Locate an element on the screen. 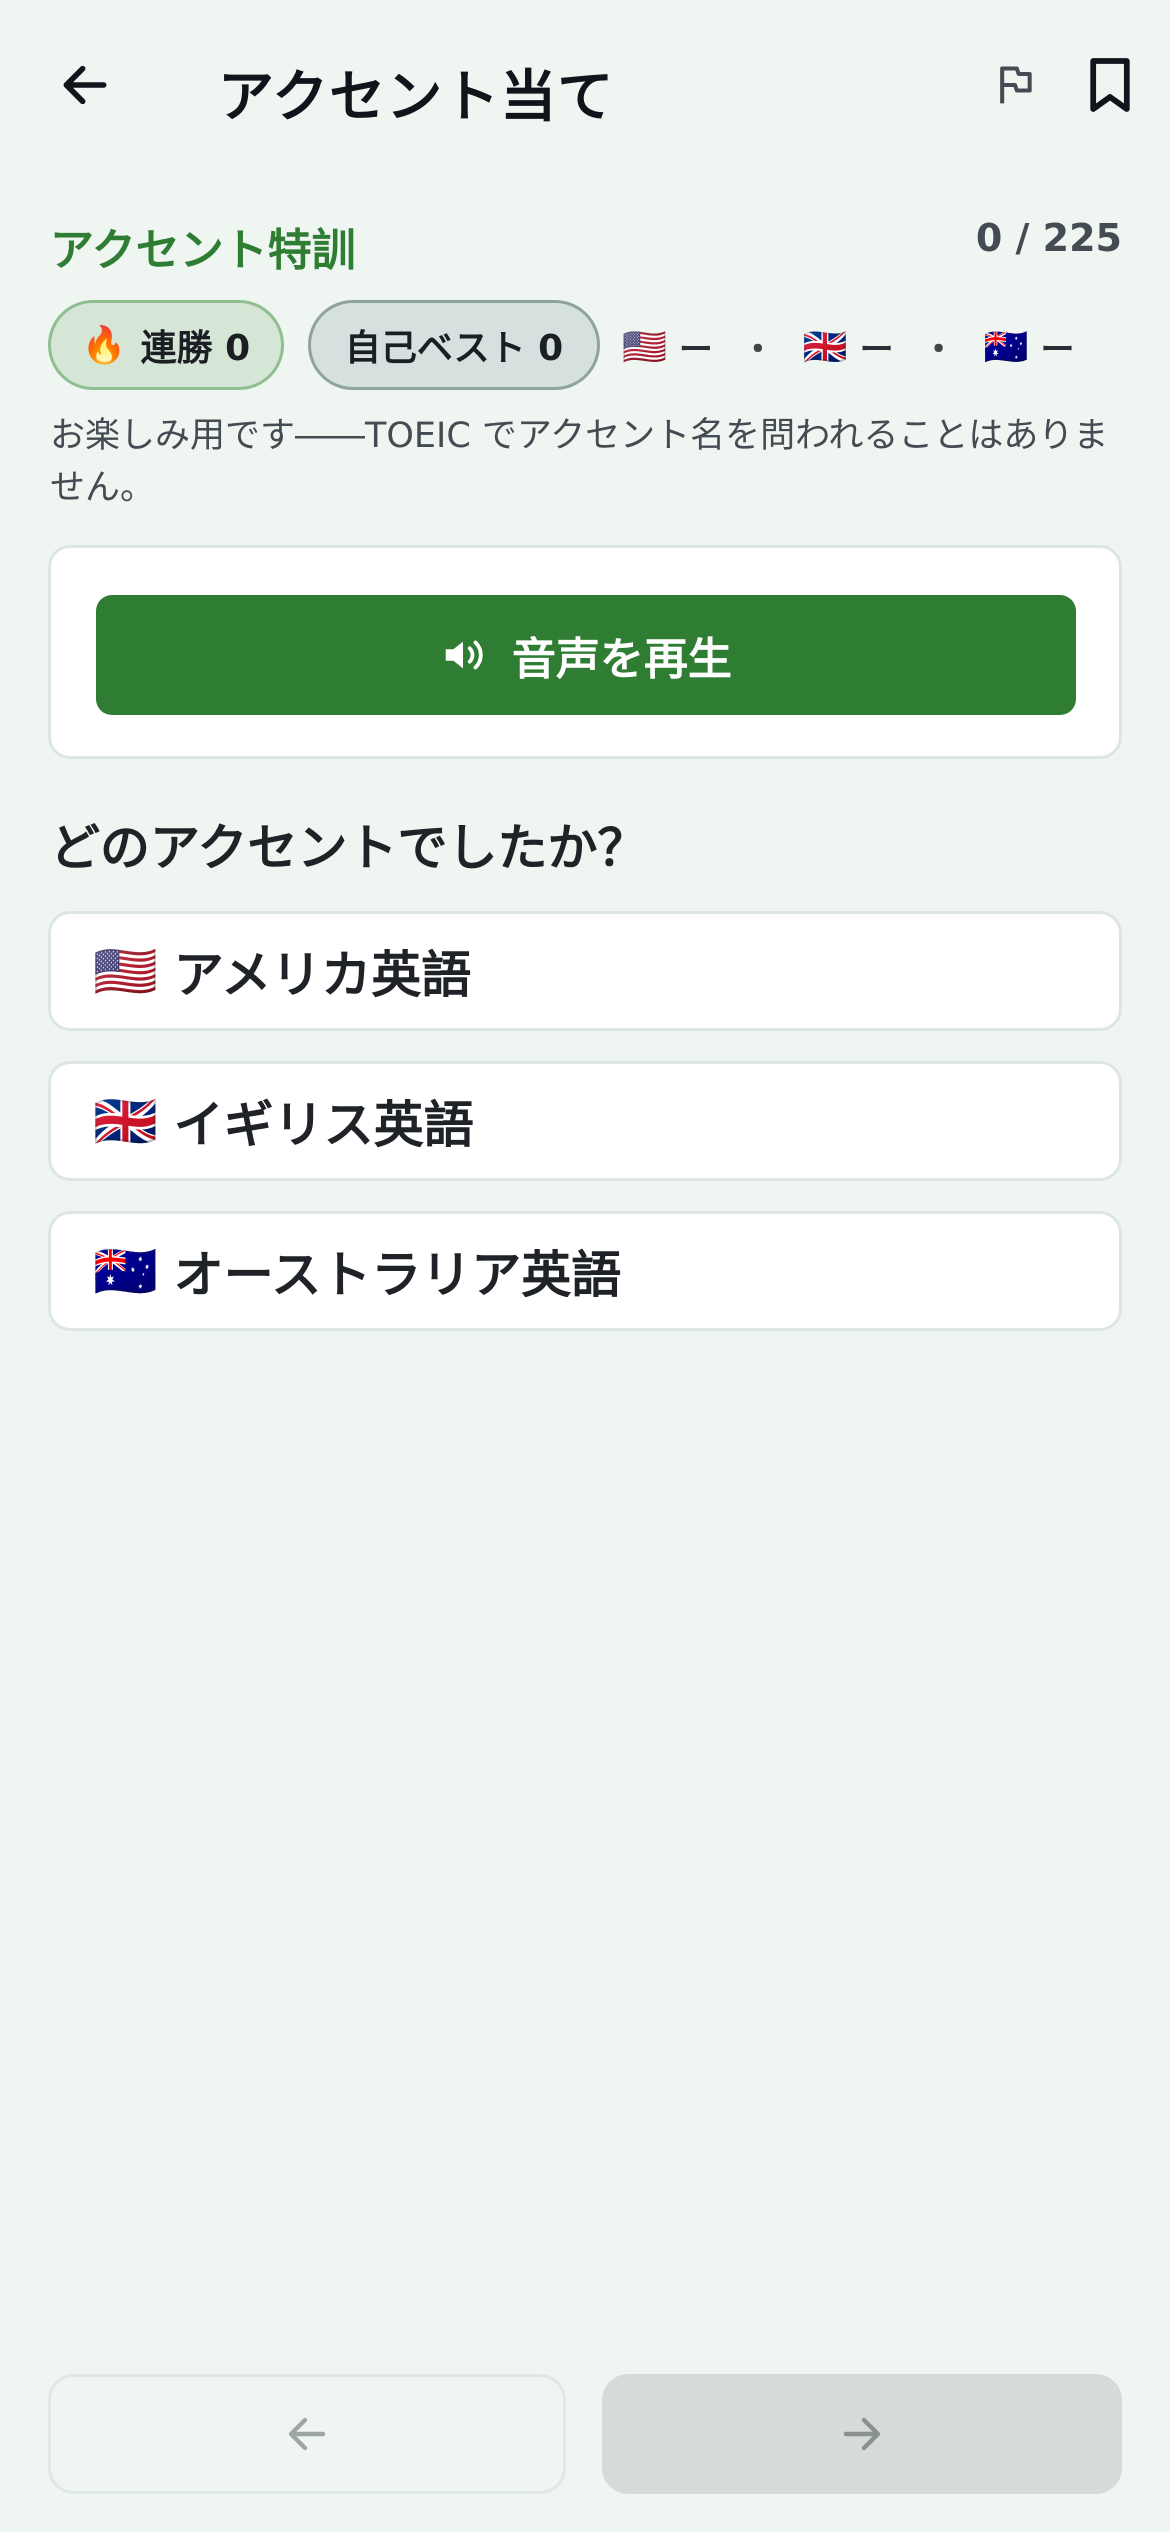 This screenshot has width=1170, height=2532. uk-stat-value: ー is located at coordinates (876, 350).